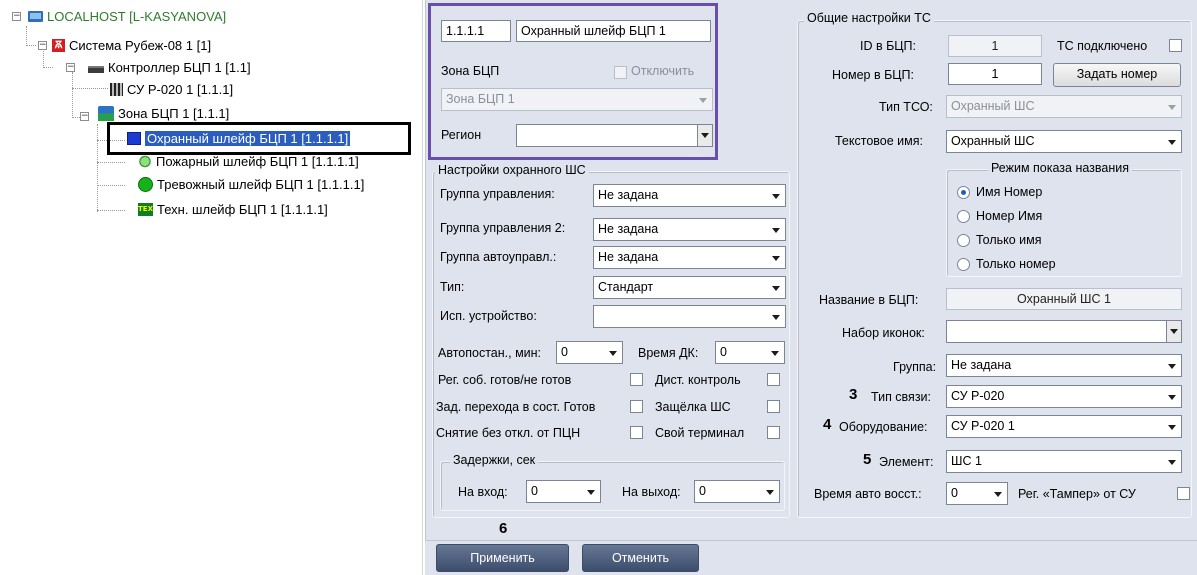 The image size is (1197, 575). What do you see at coordinates (1102, 46) in the screenshot?
I see `connected-label: ТС подключено` at bounding box center [1102, 46].